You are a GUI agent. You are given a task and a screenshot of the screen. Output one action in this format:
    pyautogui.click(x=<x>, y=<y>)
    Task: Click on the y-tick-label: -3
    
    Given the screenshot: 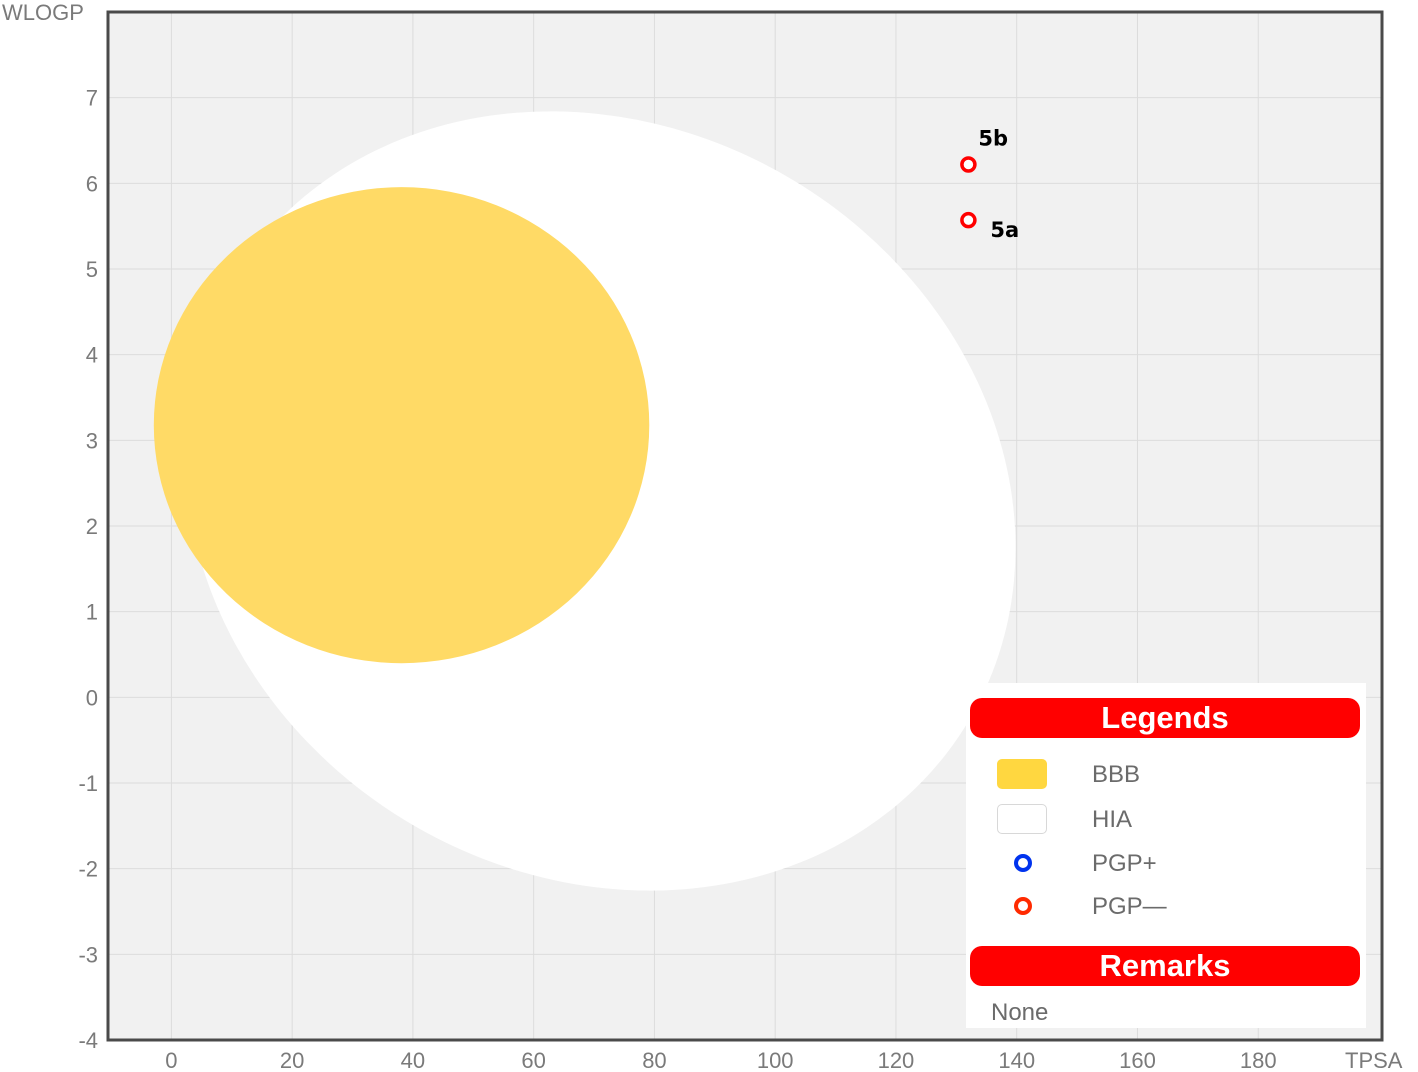 What is the action you would take?
    pyautogui.click(x=88, y=954)
    